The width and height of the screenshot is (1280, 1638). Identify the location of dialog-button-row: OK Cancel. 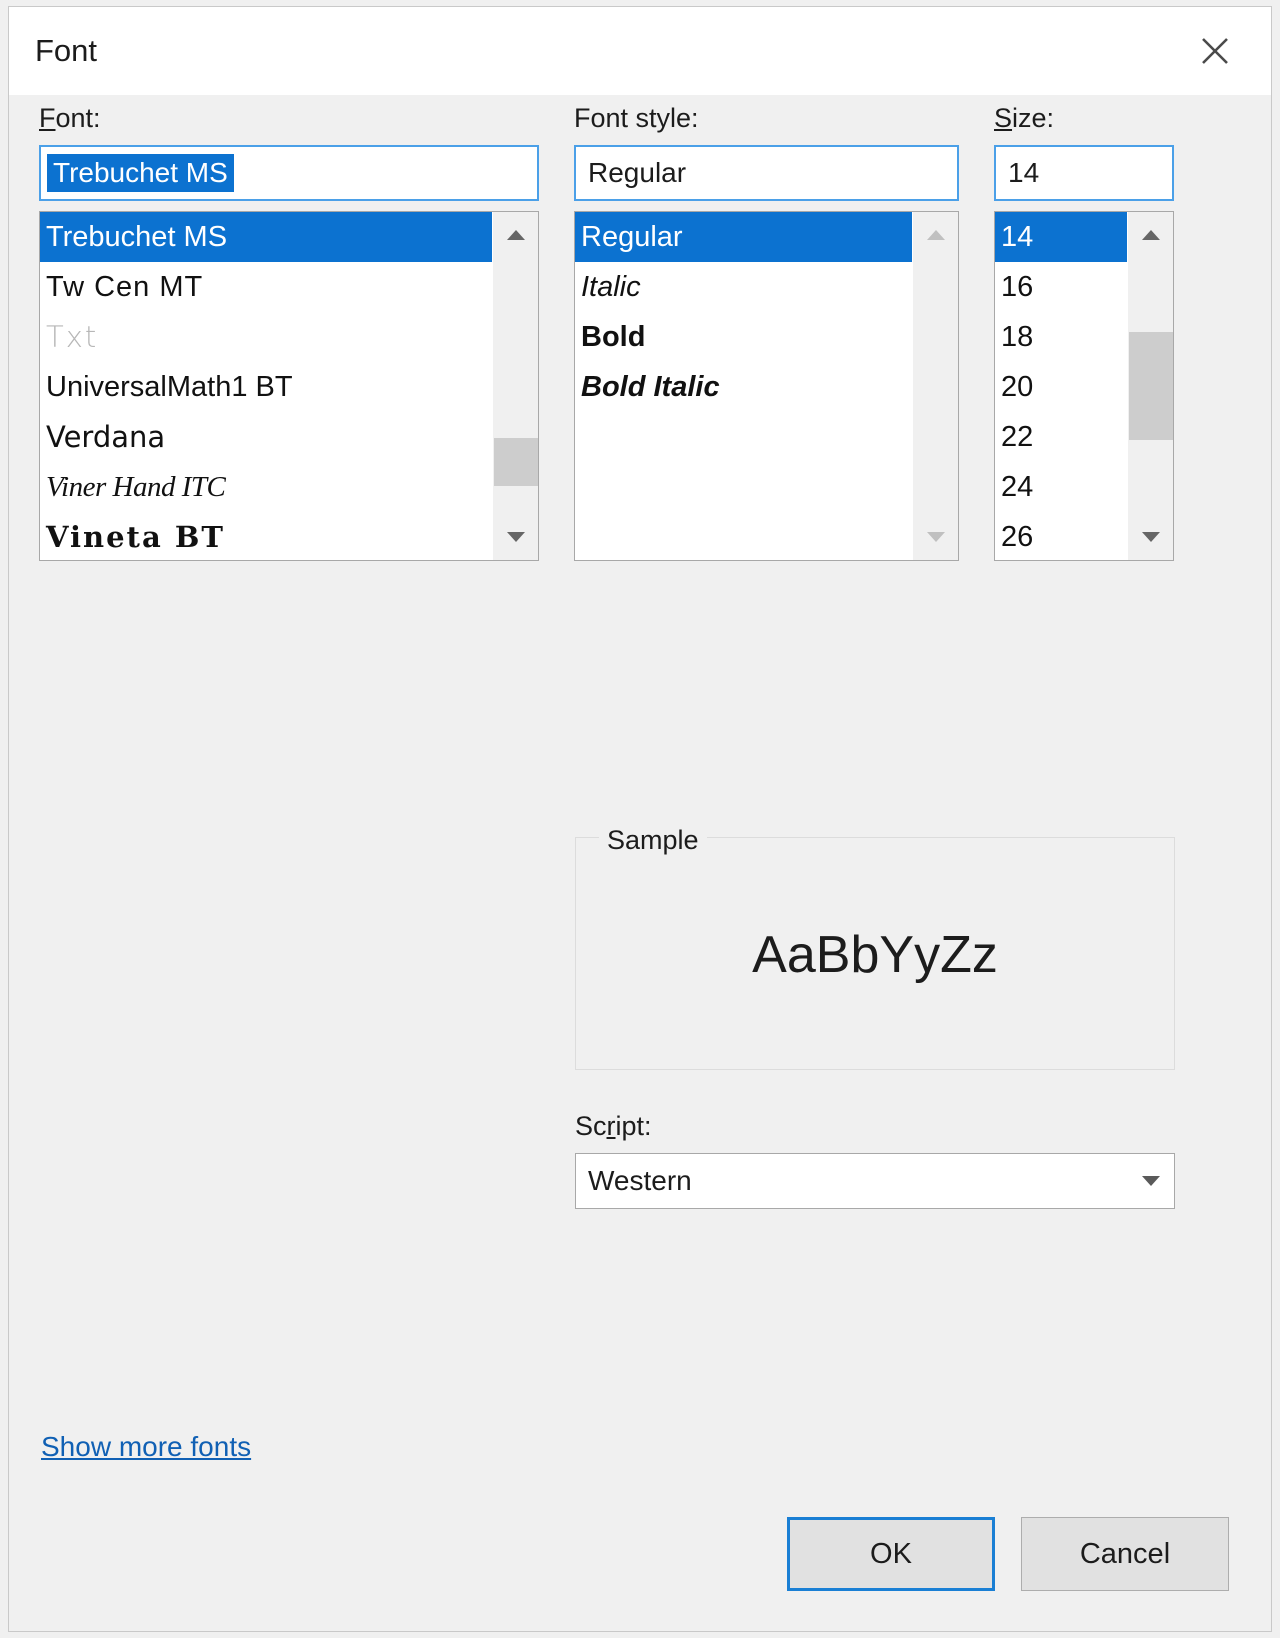
(1008, 1554).